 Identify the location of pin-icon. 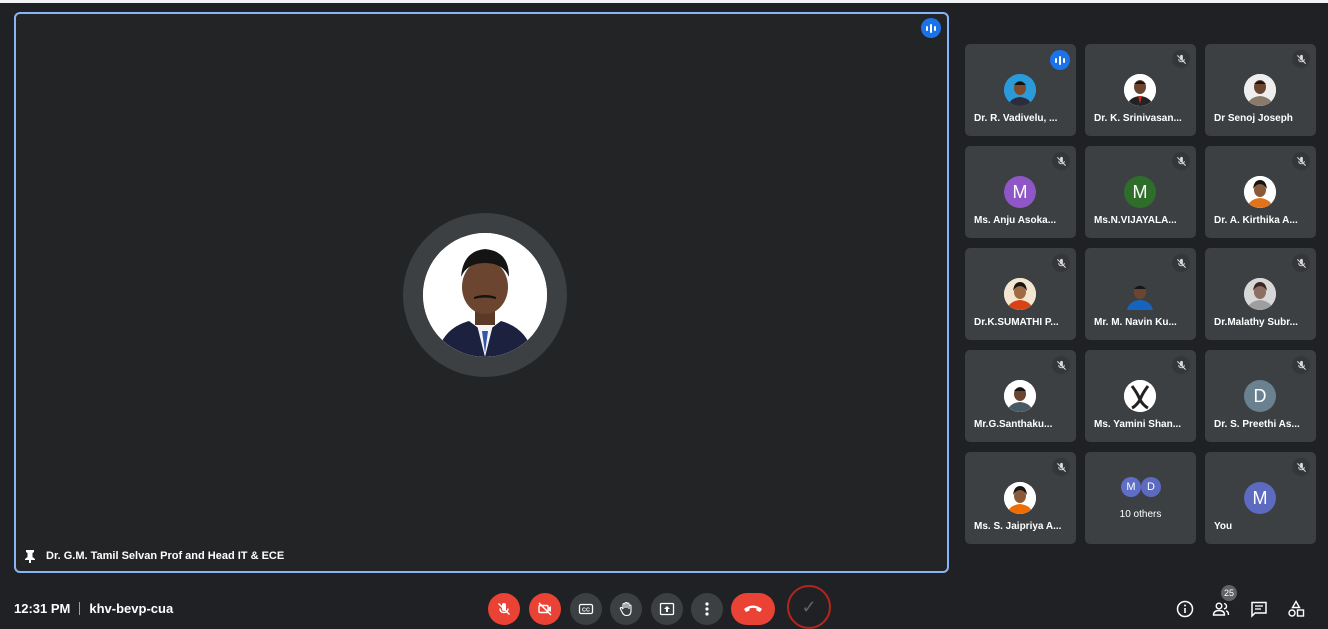
(30, 556).